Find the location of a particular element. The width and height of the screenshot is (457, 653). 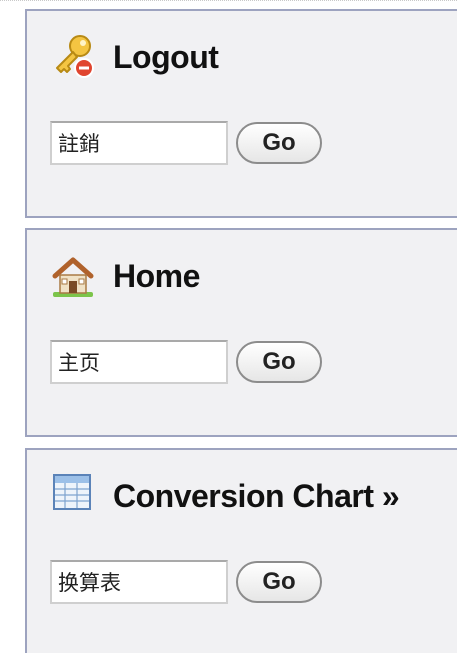

logout-go-button: Go is located at coordinates (279, 143).